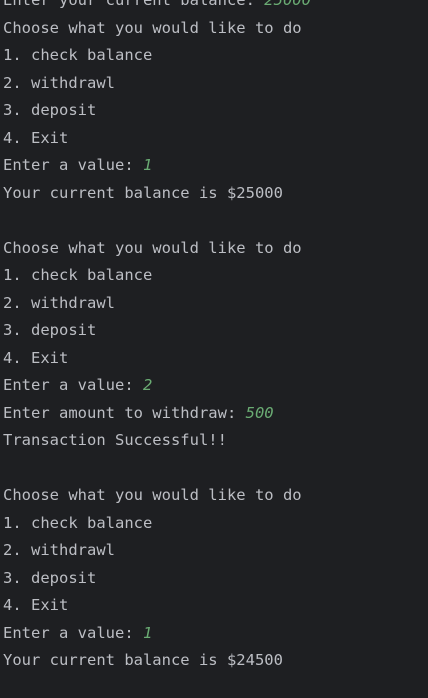 The image size is (428, 698). What do you see at coordinates (287, 4) in the screenshot?
I see `user-input: 25000` at bounding box center [287, 4].